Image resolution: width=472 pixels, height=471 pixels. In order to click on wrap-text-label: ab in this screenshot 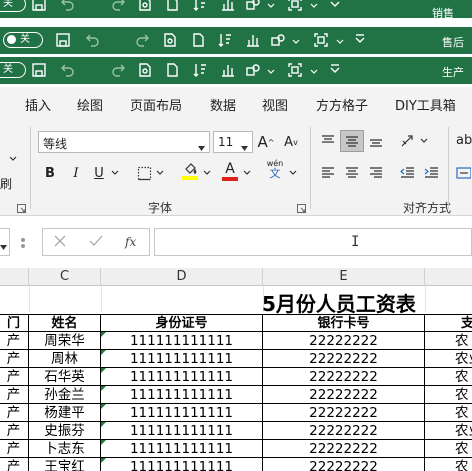, I will do `click(464, 140)`.